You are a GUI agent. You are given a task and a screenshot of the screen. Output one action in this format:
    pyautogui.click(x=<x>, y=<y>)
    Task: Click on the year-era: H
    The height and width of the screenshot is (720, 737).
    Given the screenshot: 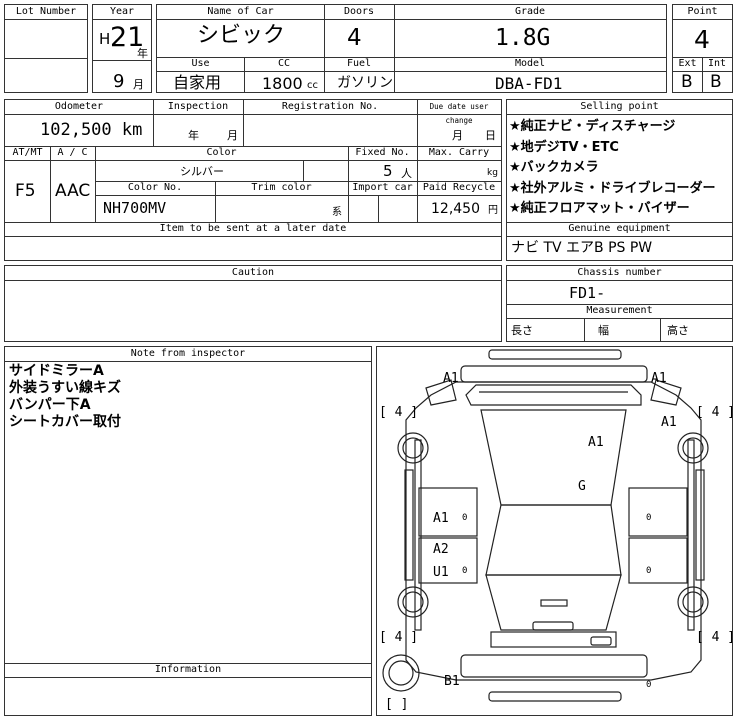 What is the action you would take?
    pyautogui.click(x=105, y=39)
    